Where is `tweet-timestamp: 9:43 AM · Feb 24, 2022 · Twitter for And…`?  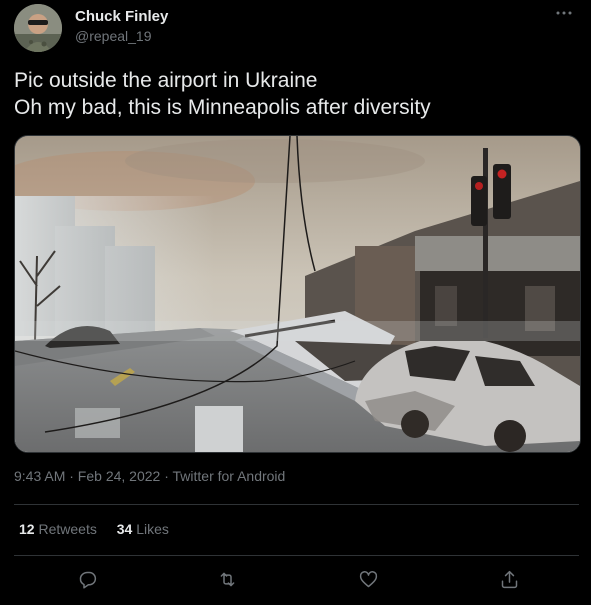
tweet-timestamp: 9:43 AM · Feb 24, 2022 · Twitter for And… is located at coordinates (149, 476).